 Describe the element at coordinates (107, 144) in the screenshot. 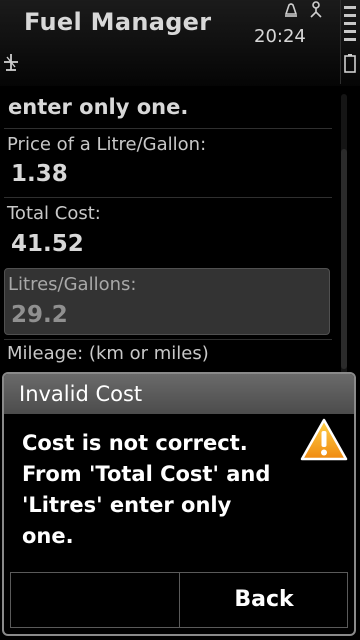

I see `price-label: Price of a Litre/Gallon:` at that location.